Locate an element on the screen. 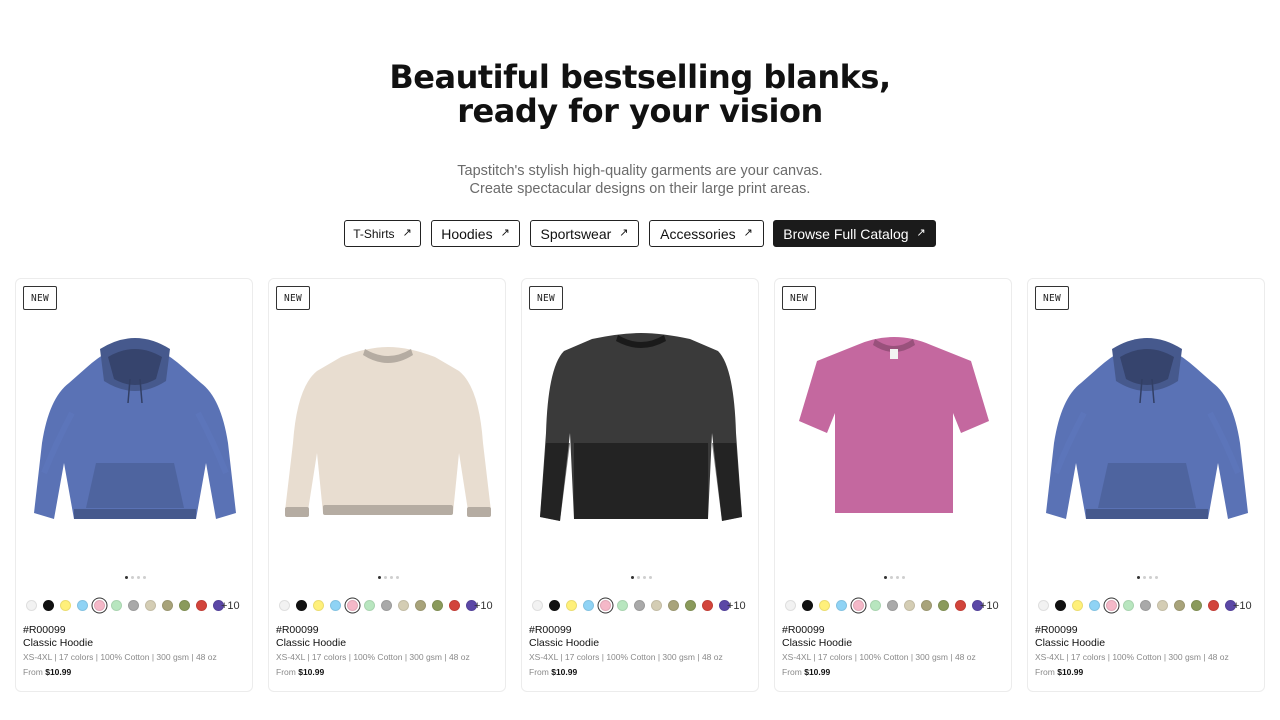 The image size is (1280, 720). category-button-t-shirts: T-Shirts ↗ is located at coordinates (382, 233).